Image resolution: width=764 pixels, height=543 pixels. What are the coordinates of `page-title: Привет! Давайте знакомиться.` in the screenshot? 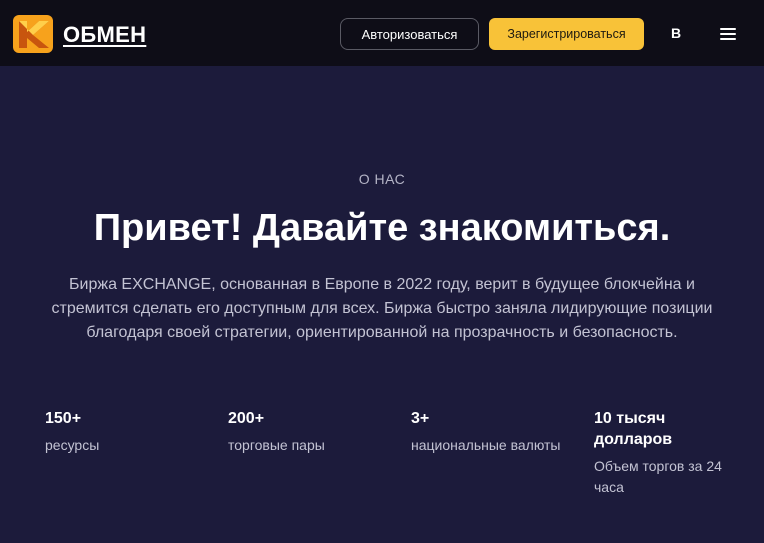 It's located at (382, 228).